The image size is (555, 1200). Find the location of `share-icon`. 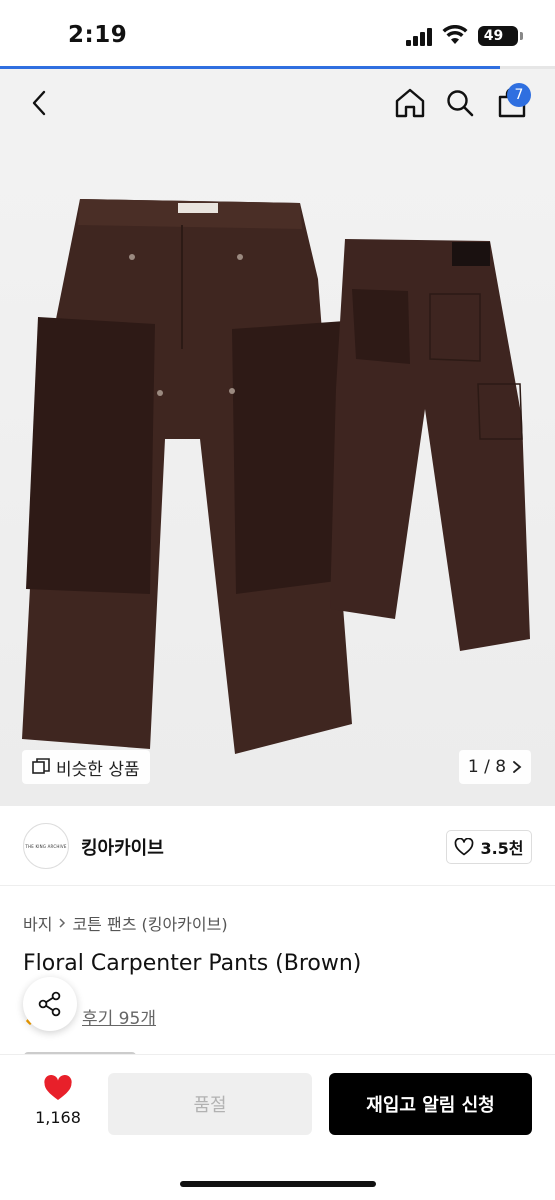

share-icon is located at coordinates (49, 1004).